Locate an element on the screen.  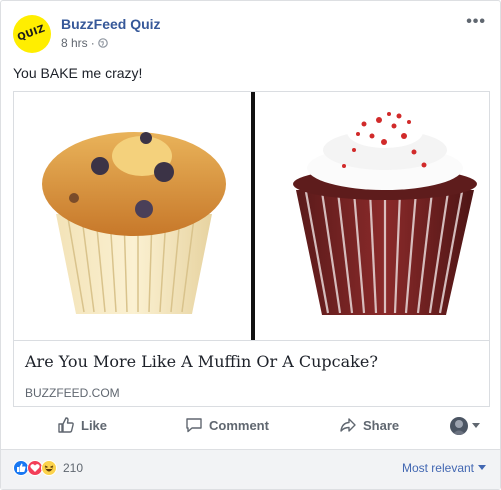
page-avatar: QUIZ is located at coordinates (32, 34).